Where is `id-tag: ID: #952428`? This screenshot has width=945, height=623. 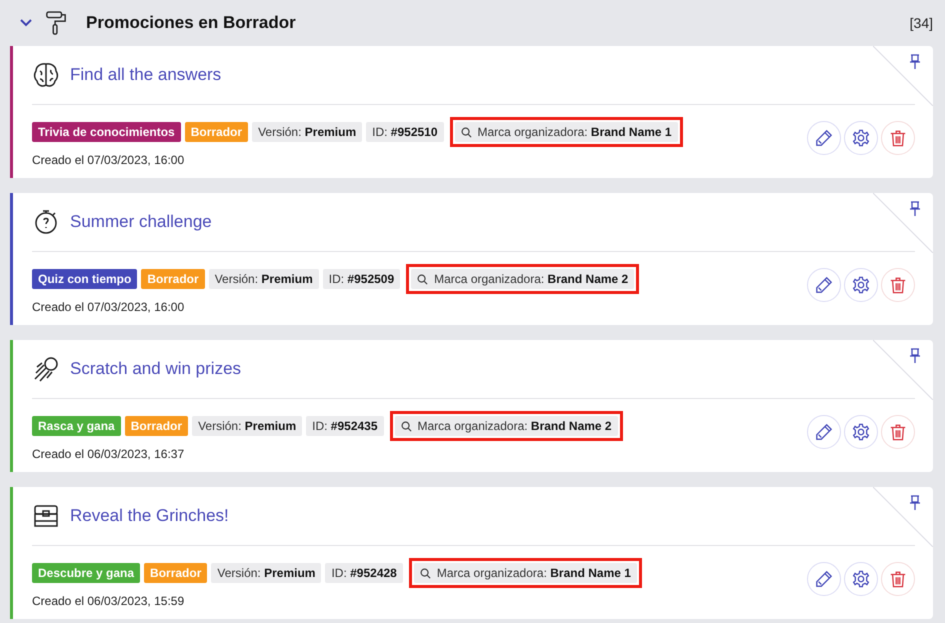
id-tag: ID: #952428 is located at coordinates (364, 573).